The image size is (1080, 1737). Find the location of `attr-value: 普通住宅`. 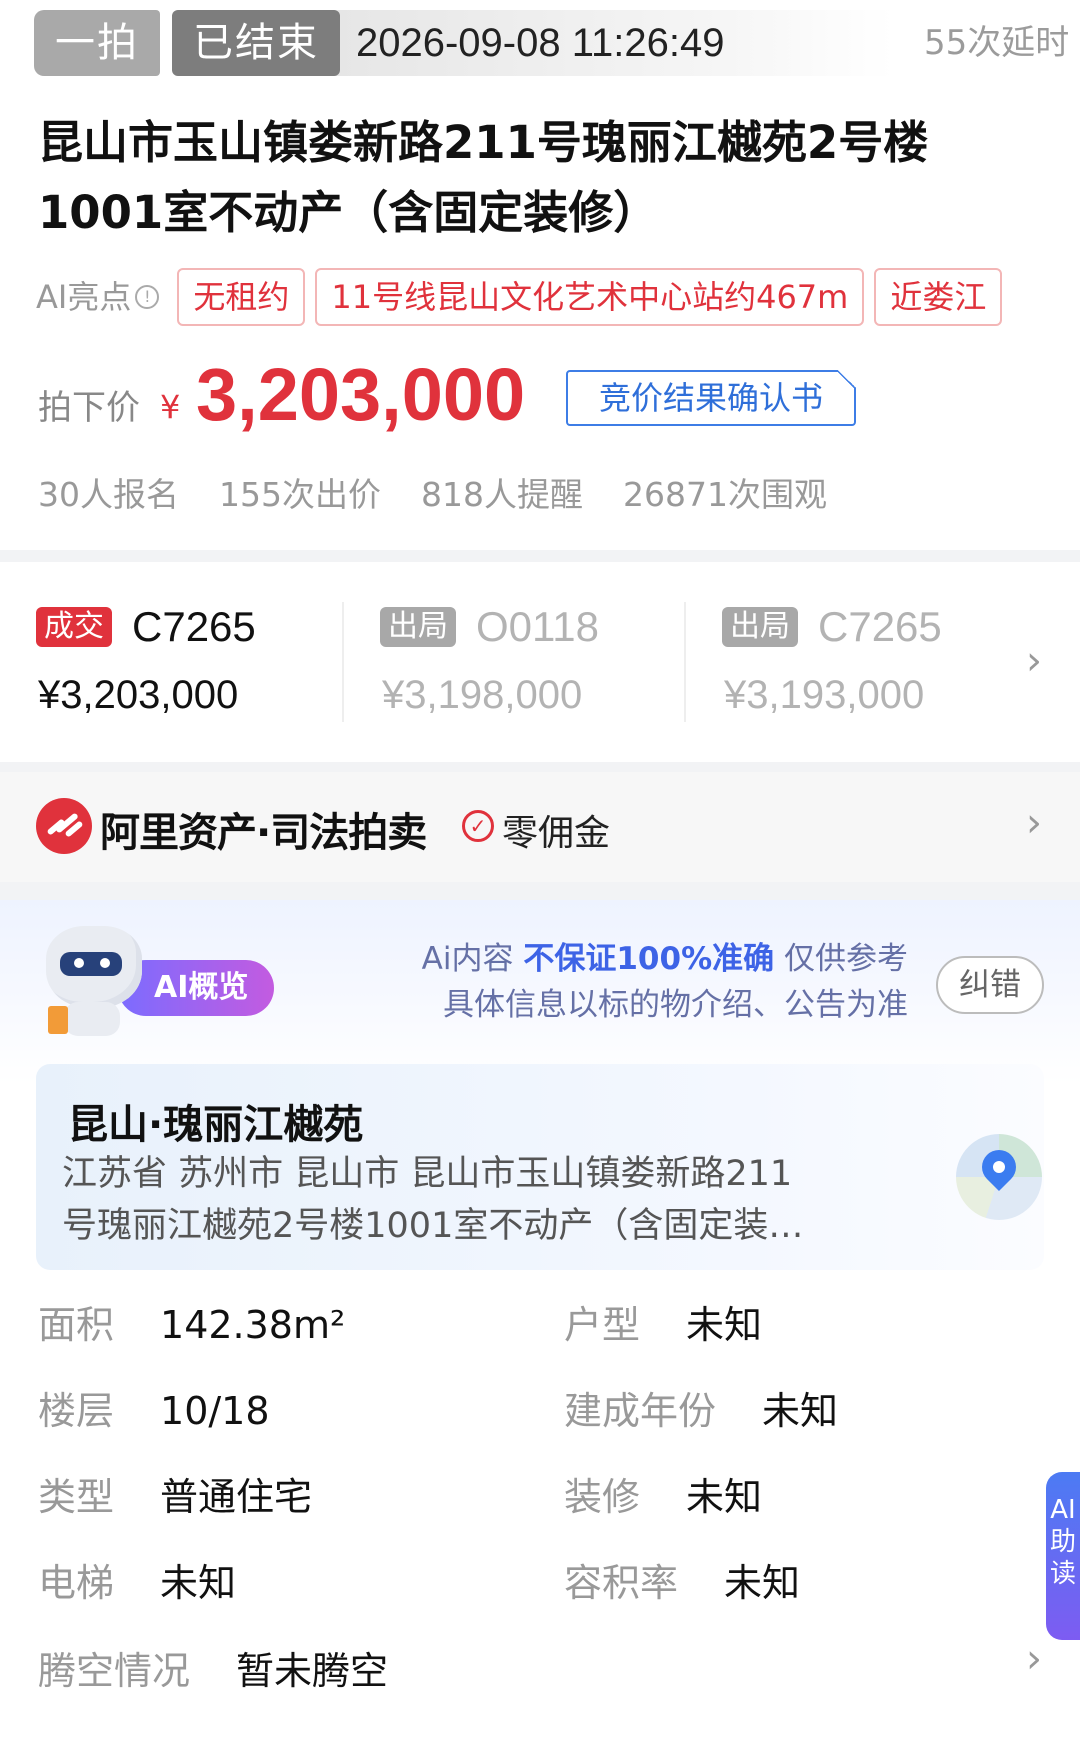

attr-value: 普通住宅 is located at coordinates (236, 1497).